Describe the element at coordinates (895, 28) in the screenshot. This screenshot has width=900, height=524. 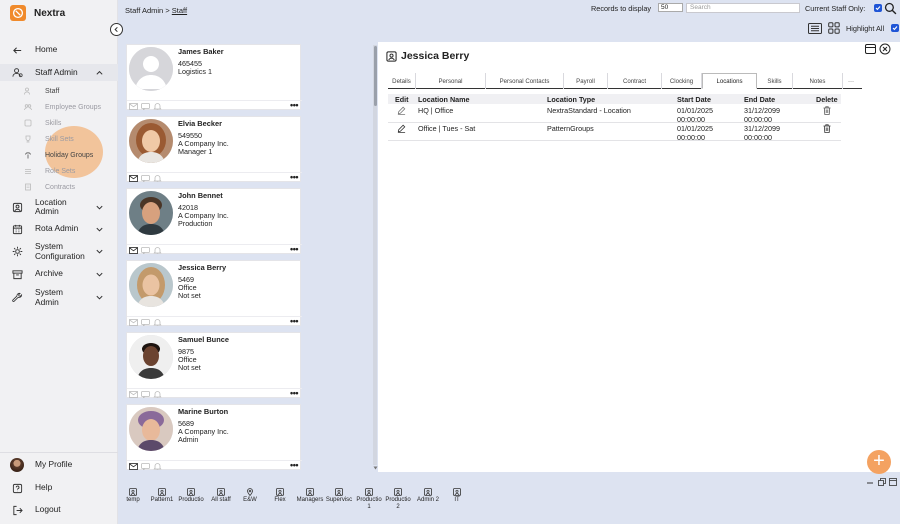
I see `highlight-all-checkbox` at that location.